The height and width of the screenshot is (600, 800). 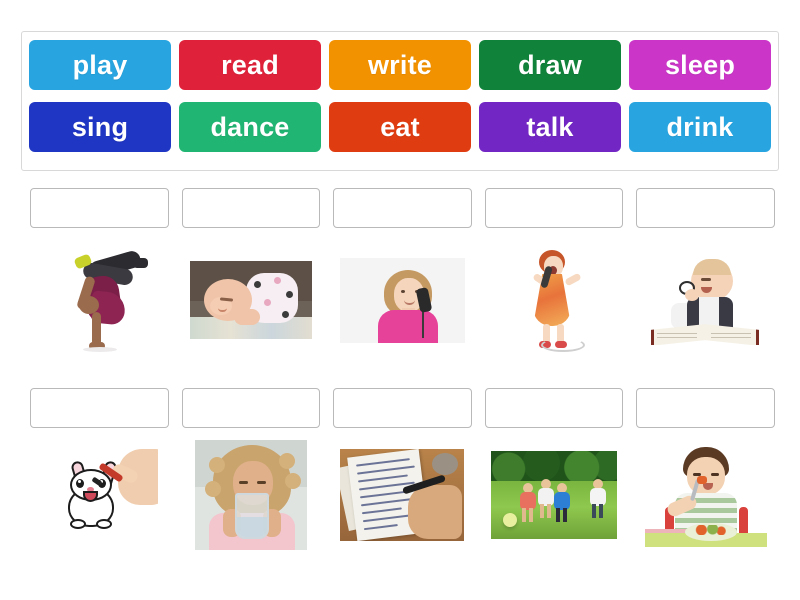 I want to click on word-bank-row-2: sing dance eat talk drink, so click(x=400, y=130).